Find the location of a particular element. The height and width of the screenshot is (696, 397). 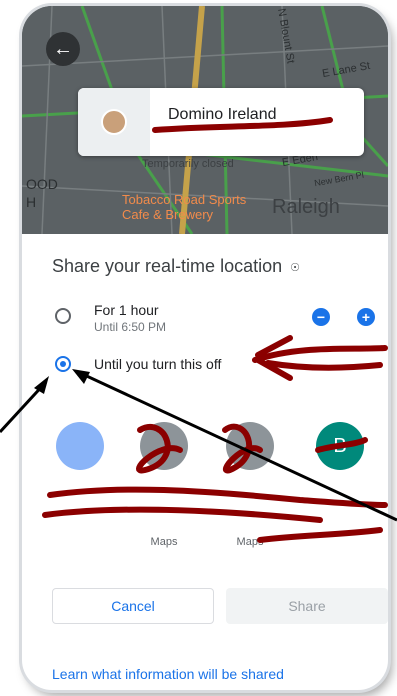

contact-letter-icon: B is located at coordinates (340, 446).